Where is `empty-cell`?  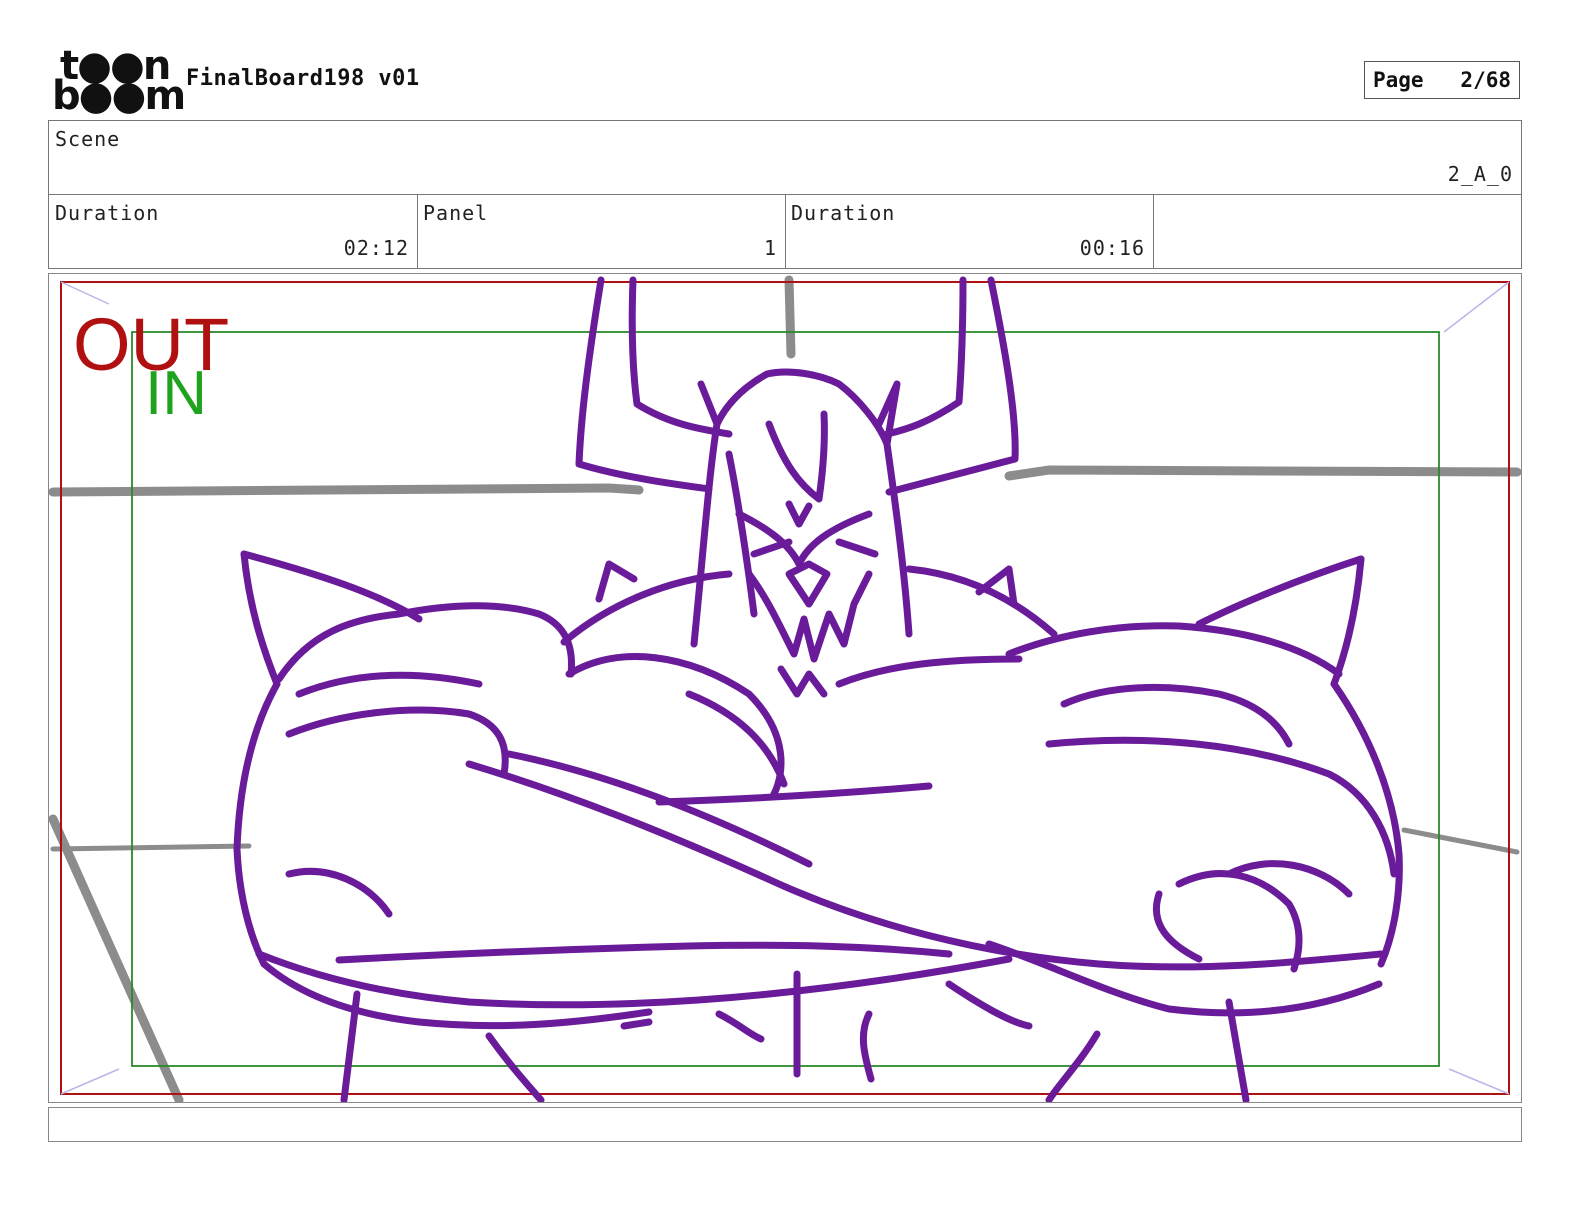
empty-cell is located at coordinates (1338, 231).